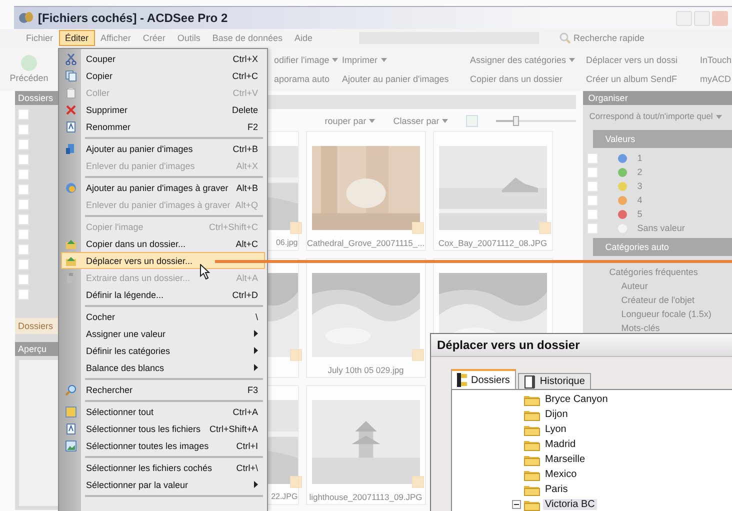 The image size is (732, 511). Describe the element at coordinates (653, 272) in the screenshot. I see `category-item: Catégories fréquentes` at that location.